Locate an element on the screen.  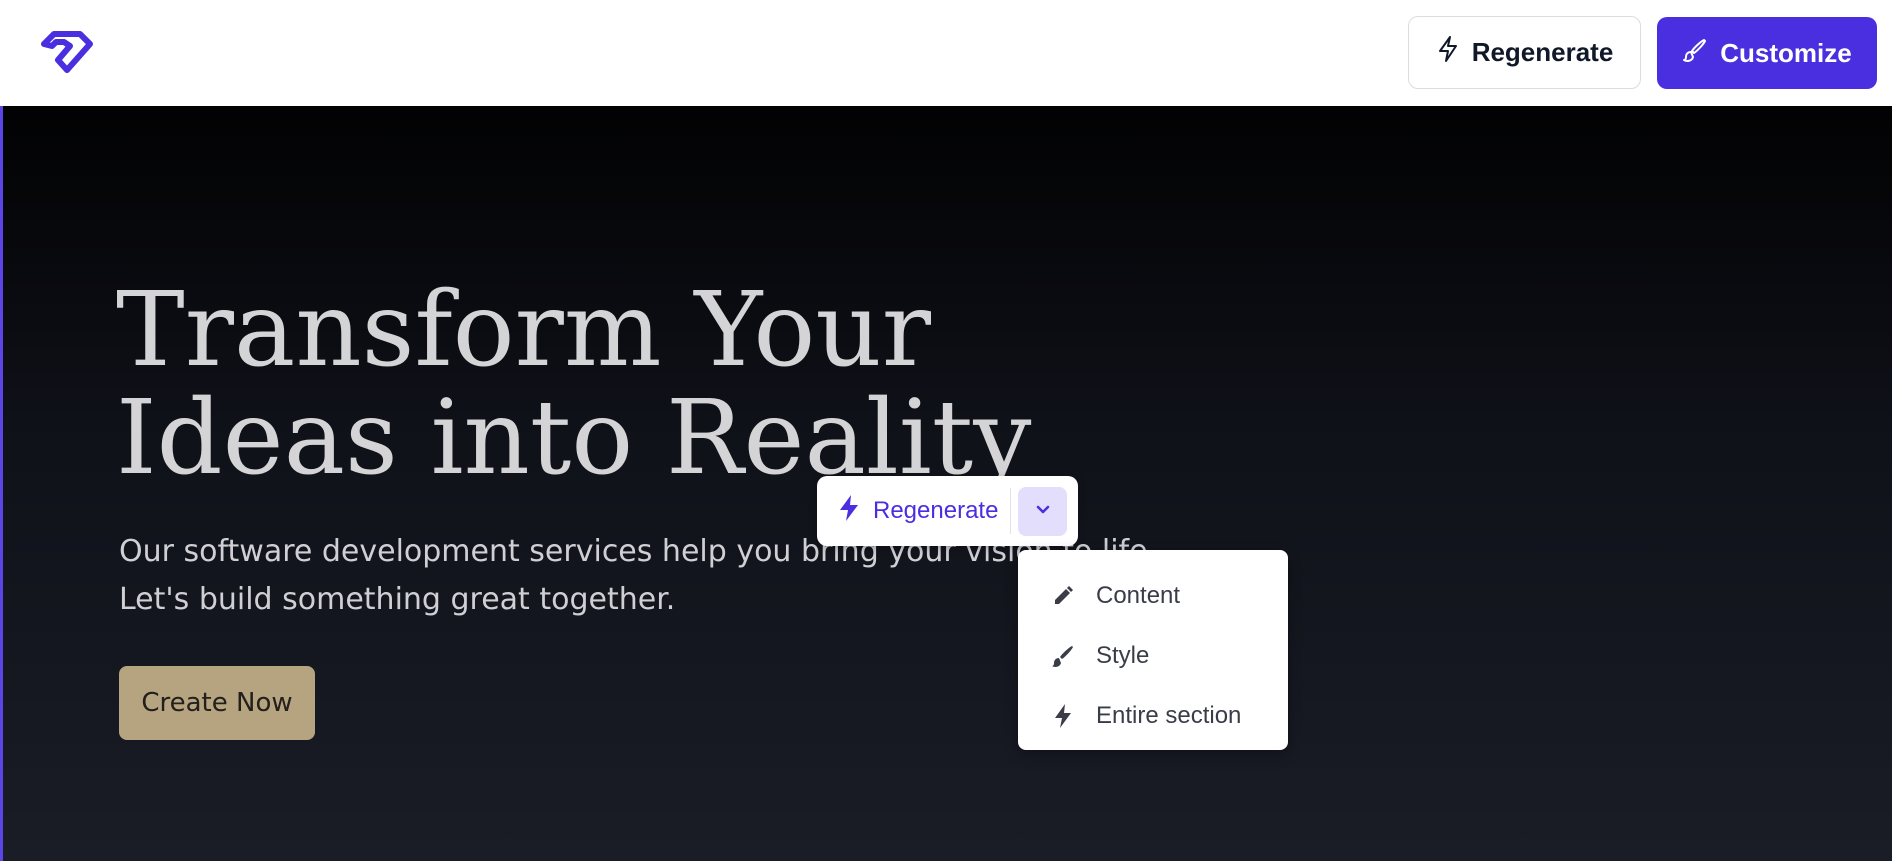
bolt-outline-icon is located at coordinates (1448, 52).